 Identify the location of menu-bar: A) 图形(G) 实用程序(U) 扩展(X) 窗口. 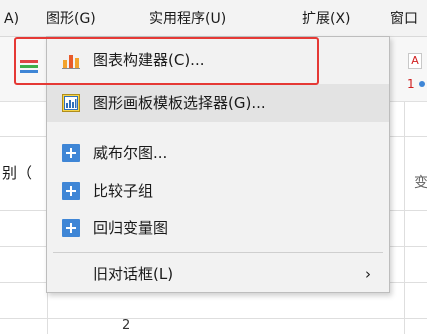
(213, 18).